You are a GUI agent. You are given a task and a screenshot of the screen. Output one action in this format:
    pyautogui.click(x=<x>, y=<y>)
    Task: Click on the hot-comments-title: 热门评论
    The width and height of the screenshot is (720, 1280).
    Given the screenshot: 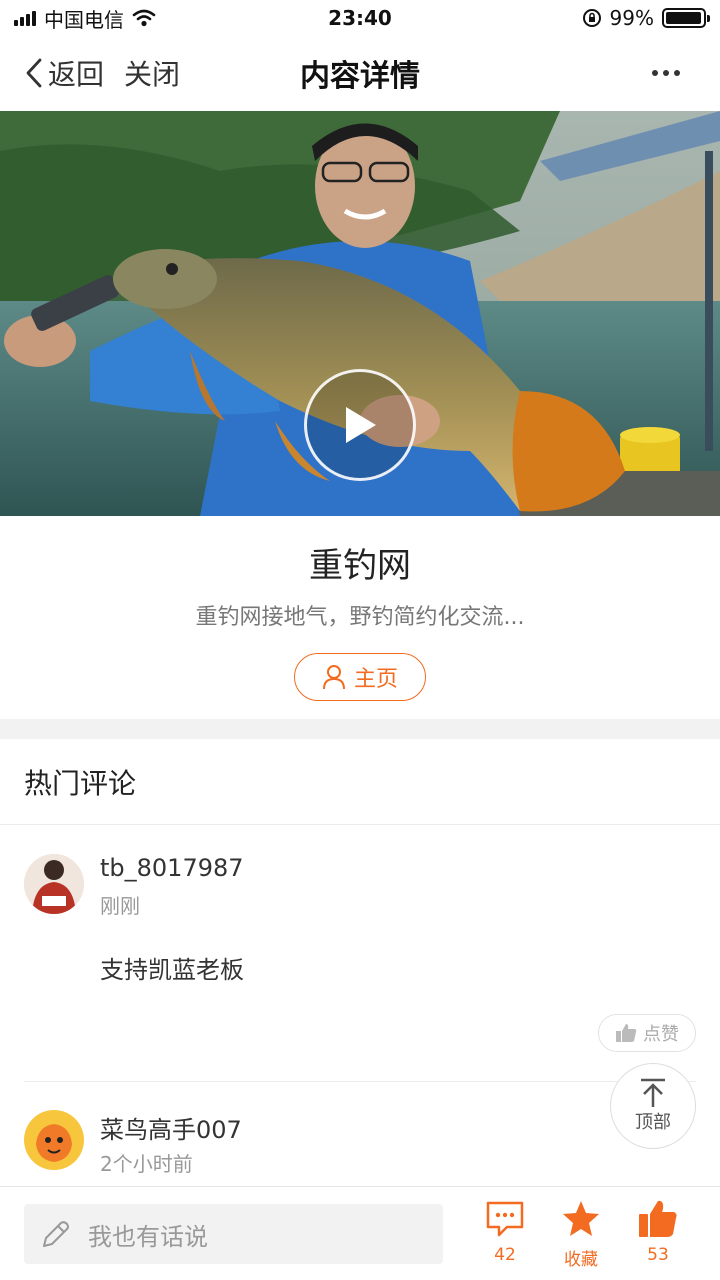 What is the action you would take?
    pyautogui.click(x=360, y=782)
    